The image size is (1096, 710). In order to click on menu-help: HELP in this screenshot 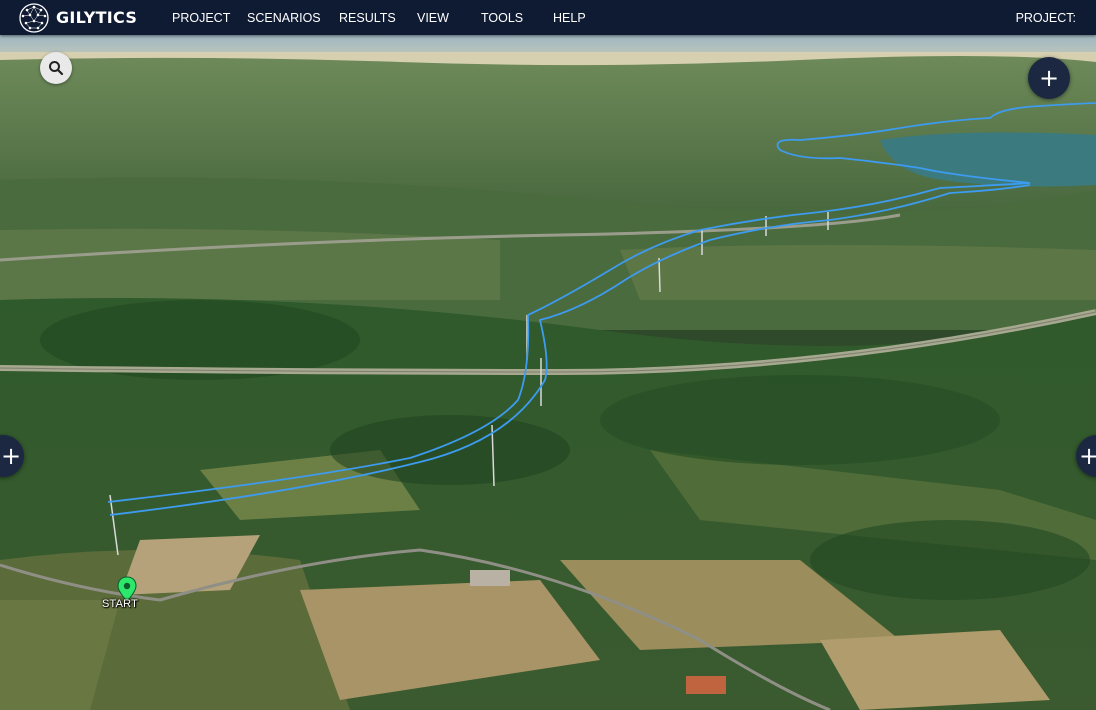, I will do `click(569, 18)`.